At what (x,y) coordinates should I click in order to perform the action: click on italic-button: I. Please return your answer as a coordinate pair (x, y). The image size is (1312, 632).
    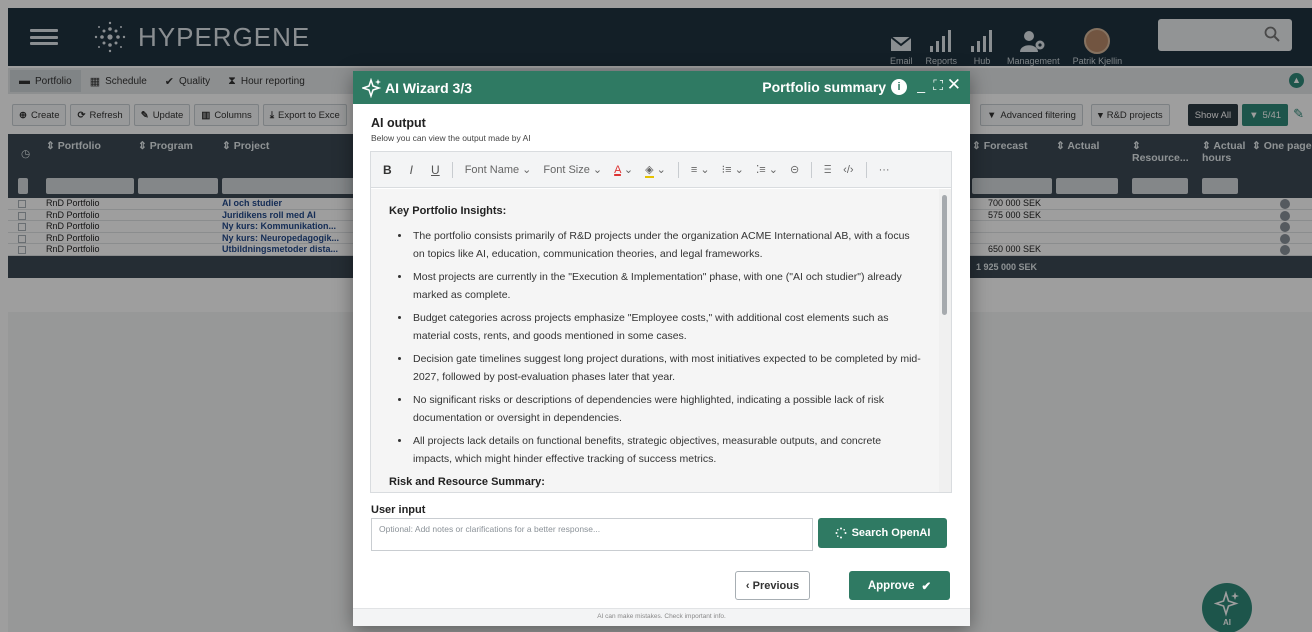
    Looking at the image, I should click on (411, 170).